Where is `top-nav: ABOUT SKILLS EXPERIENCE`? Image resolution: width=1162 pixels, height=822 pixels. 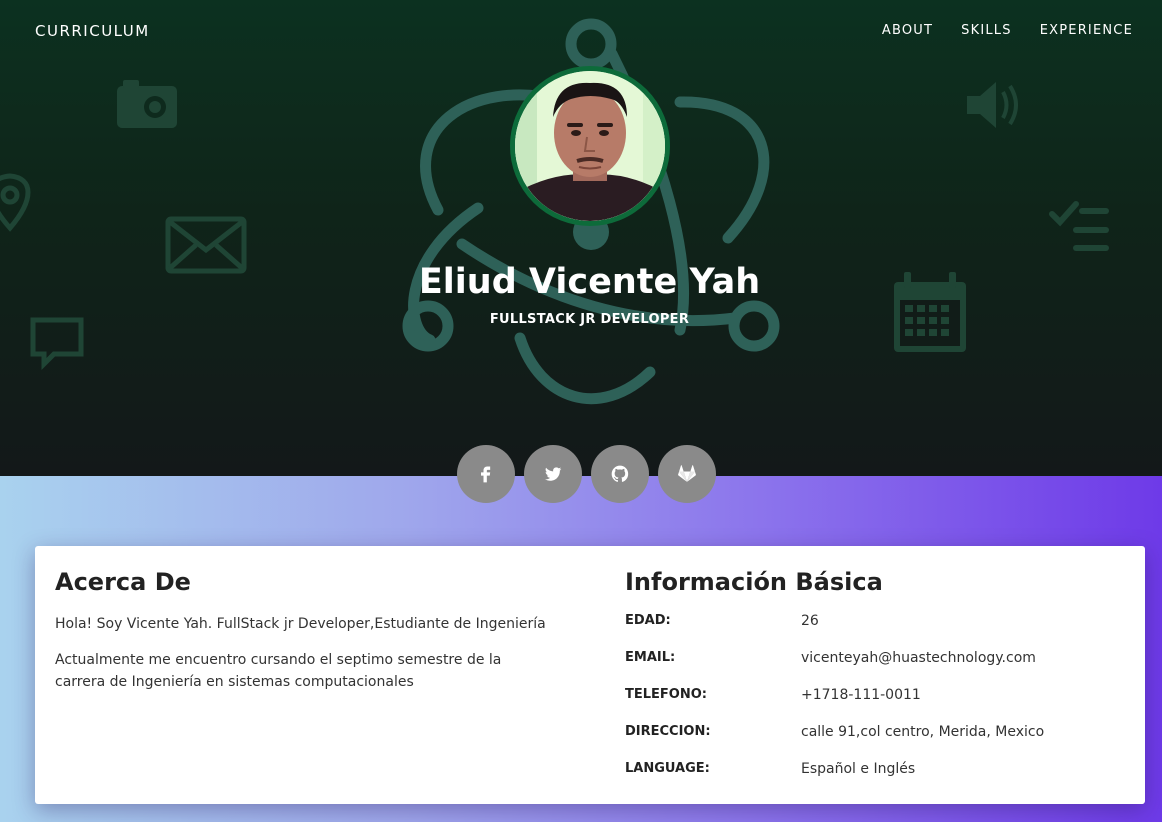
top-nav: ABOUT SKILLS EXPERIENCE is located at coordinates (1007, 30).